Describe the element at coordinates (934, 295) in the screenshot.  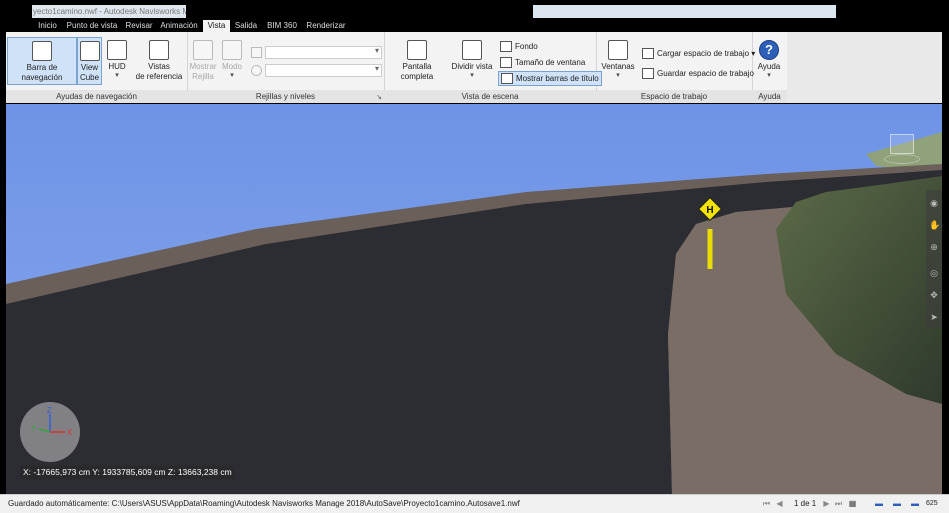
I see `look-icon: ✥` at that location.